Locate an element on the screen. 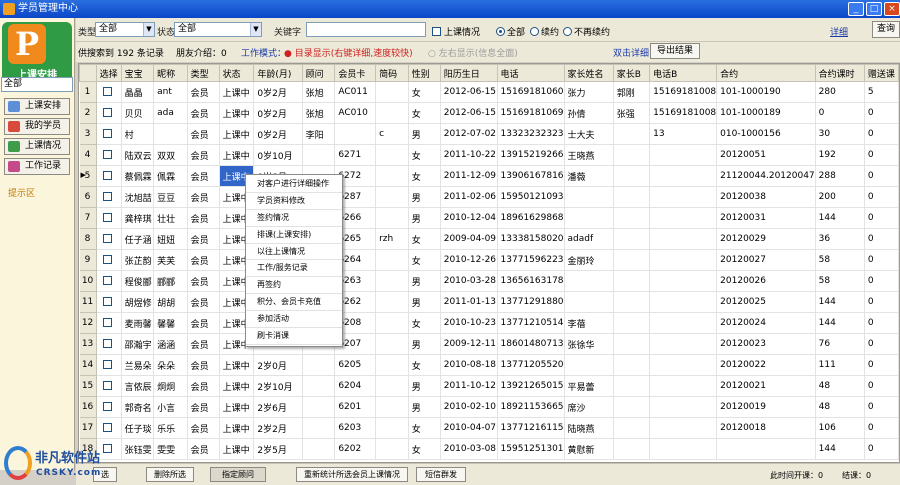 The image size is (900, 485). table-cell: 张旭 is located at coordinates (319, 92).